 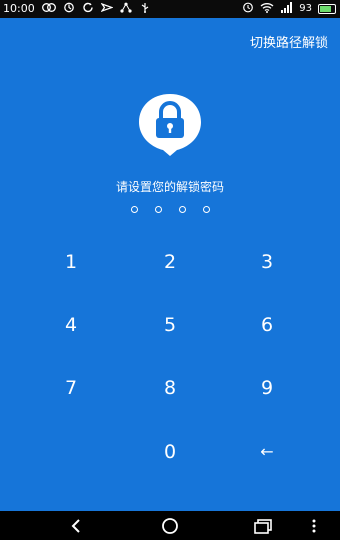 What do you see at coordinates (286, 8) in the screenshot?
I see `signal-icon` at bounding box center [286, 8].